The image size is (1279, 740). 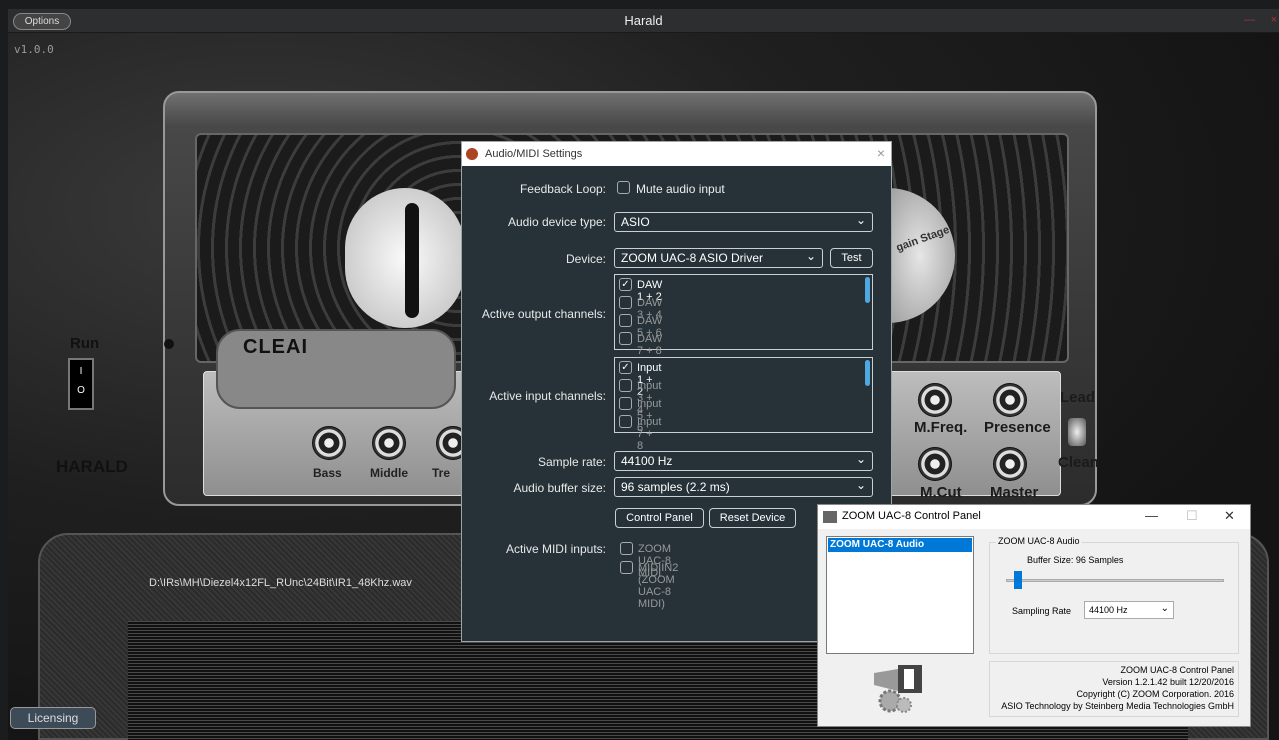 What do you see at coordinates (1078, 462) in the screenshot?
I see `clean-label: Clean` at bounding box center [1078, 462].